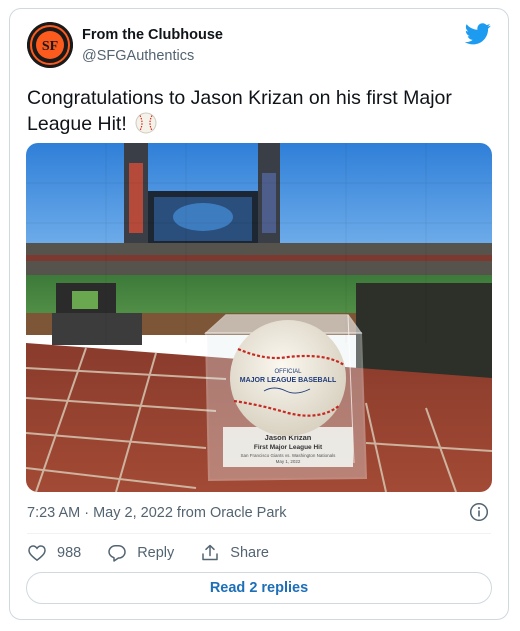 This screenshot has height=631, width=520. Describe the element at coordinates (152, 35) in the screenshot. I see `author-name: From the Clubhouse` at that location.